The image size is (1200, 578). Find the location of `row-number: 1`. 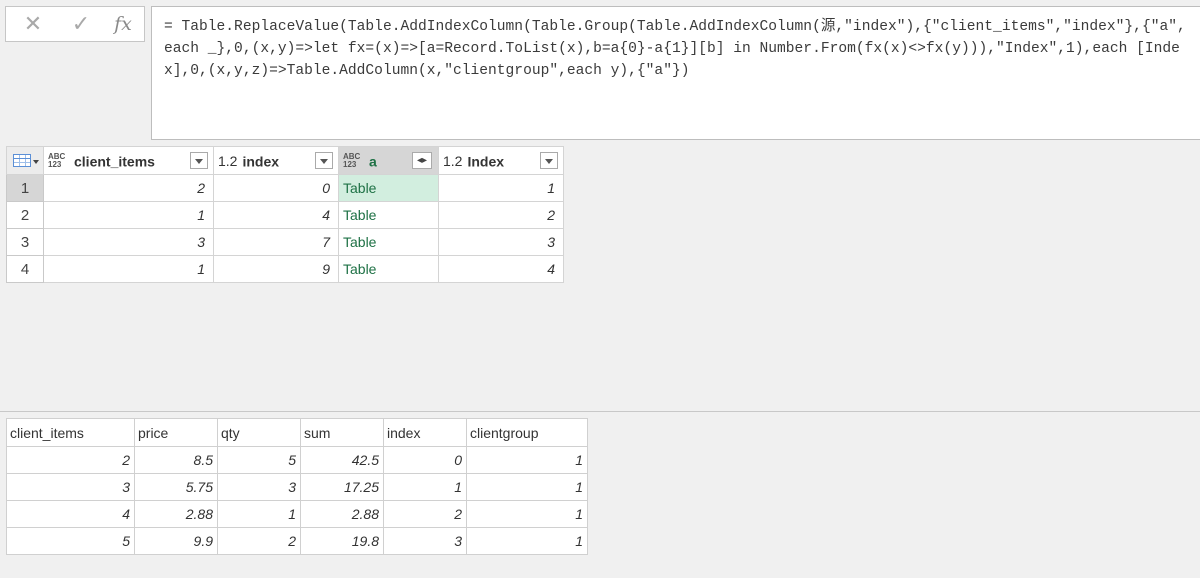

row-number: 1 is located at coordinates (25, 188).